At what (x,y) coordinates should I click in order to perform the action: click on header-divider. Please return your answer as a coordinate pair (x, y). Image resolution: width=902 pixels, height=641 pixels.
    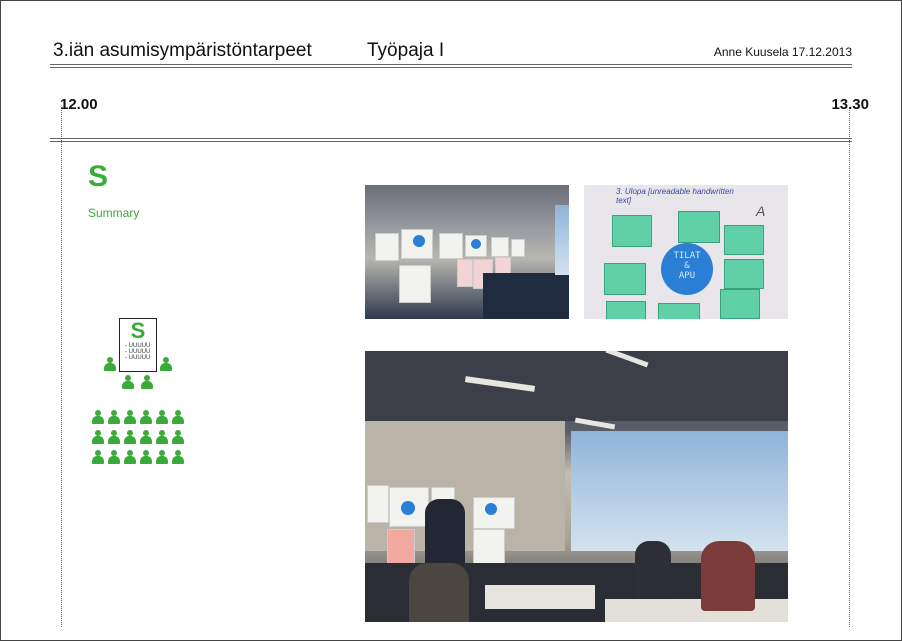
    Looking at the image, I should click on (451, 66).